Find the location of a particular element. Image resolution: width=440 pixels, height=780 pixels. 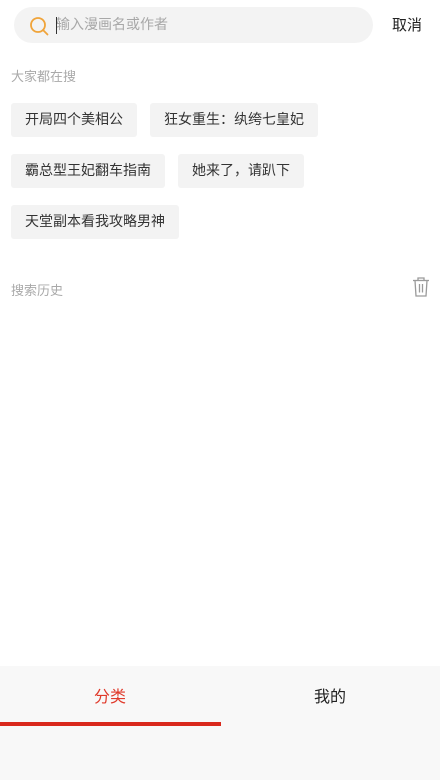

text-cursor is located at coordinates (56, 25).